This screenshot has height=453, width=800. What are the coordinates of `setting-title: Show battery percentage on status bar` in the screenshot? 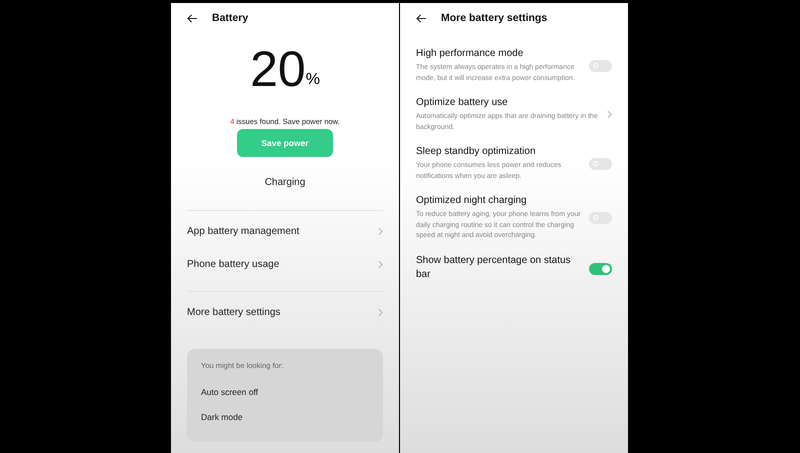 It's located at (494, 268).